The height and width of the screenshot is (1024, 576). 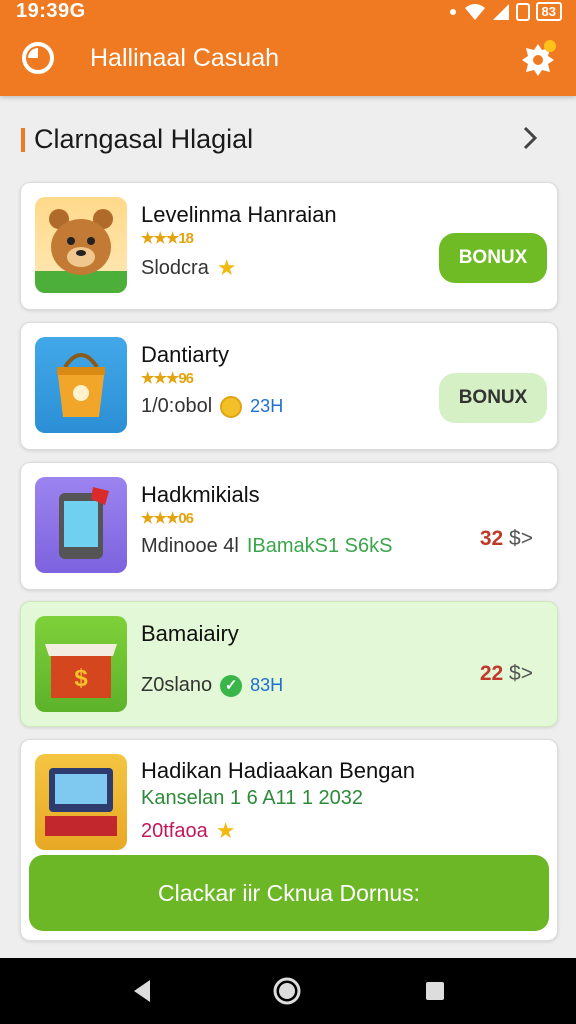 I want to click on game-title: Bamaiairy, so click(x=190, y=633).